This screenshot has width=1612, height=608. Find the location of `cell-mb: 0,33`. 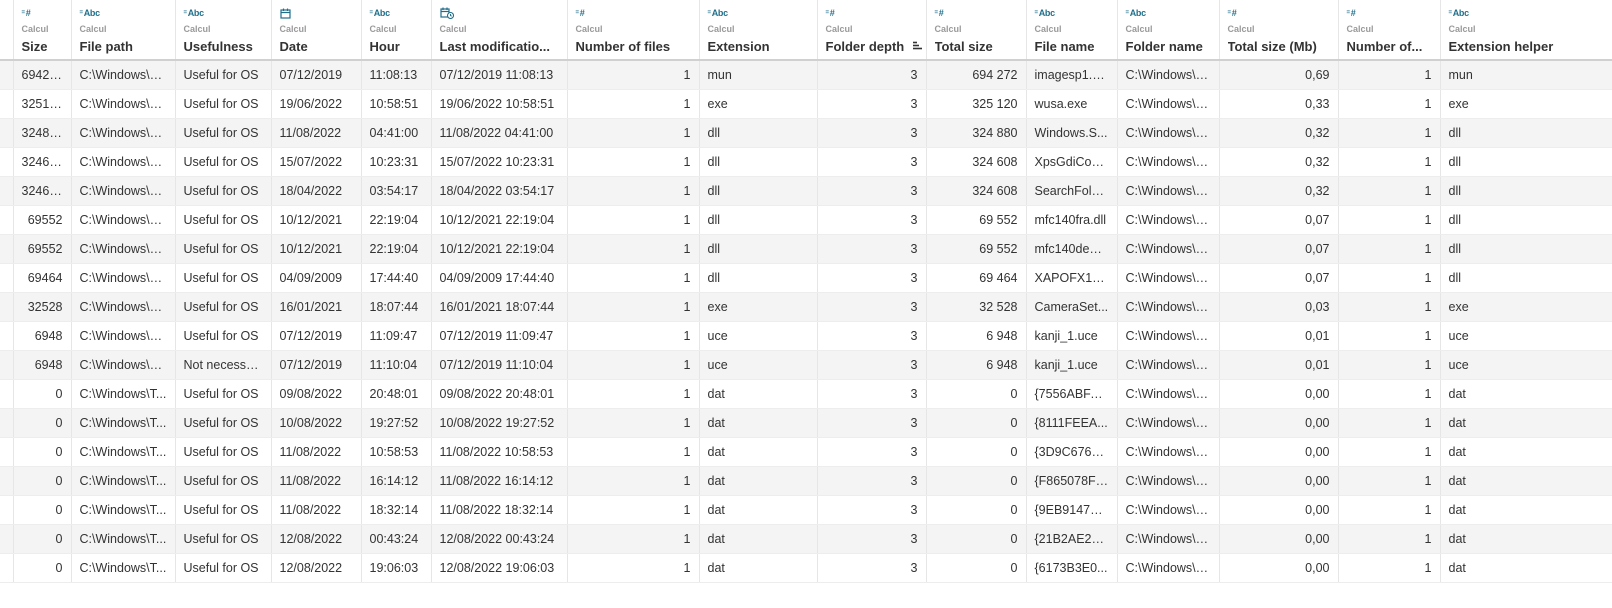

cell-mb: 0,33 is located at coordinates (1279, 104).